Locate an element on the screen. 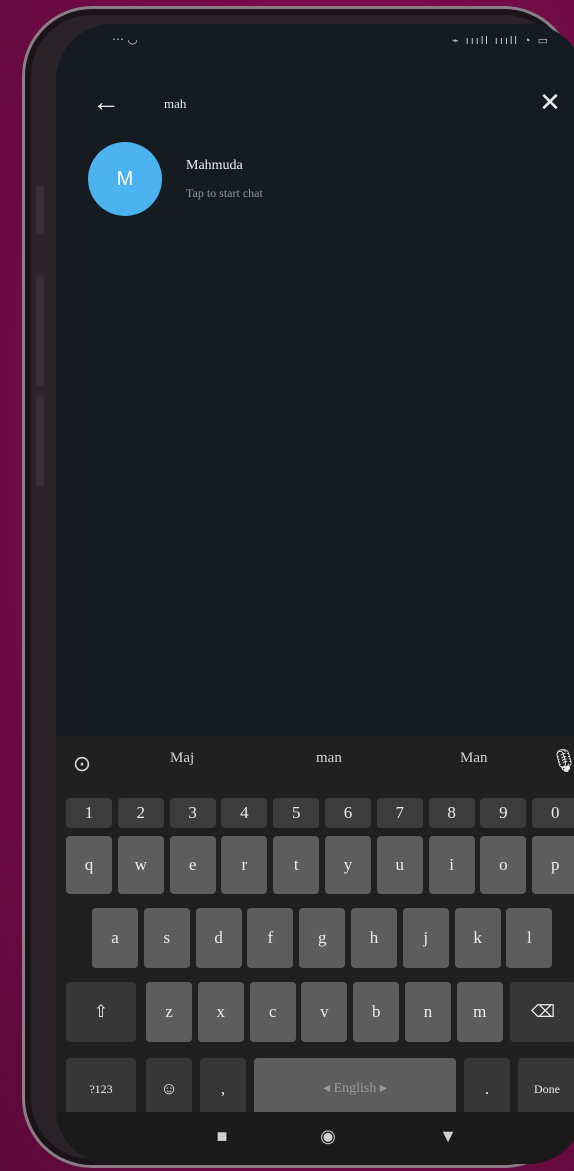 The image size is (574, 1171). key-g: g is located at coordinates (322, 938).